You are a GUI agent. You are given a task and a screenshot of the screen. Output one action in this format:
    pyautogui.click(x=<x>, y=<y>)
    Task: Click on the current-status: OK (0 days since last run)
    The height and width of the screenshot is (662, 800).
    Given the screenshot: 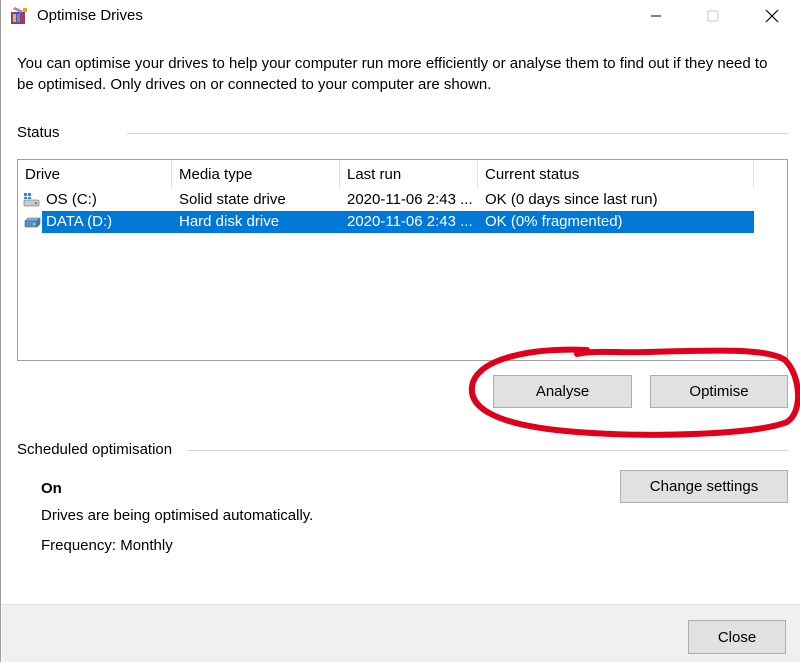 What is the action you would take?
    pyautogui.click(x=571, y=199)
    